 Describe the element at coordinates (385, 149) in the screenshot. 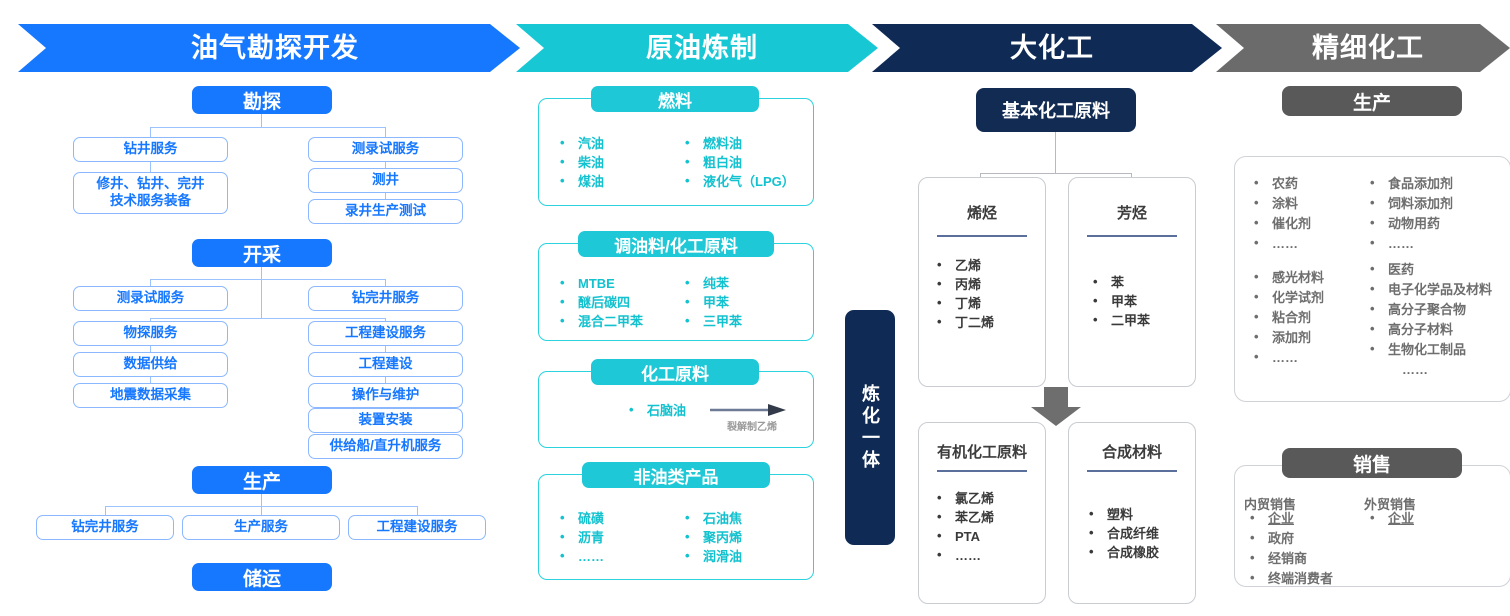

I see `box-logging-testing-service: 测录试服务` at that location.